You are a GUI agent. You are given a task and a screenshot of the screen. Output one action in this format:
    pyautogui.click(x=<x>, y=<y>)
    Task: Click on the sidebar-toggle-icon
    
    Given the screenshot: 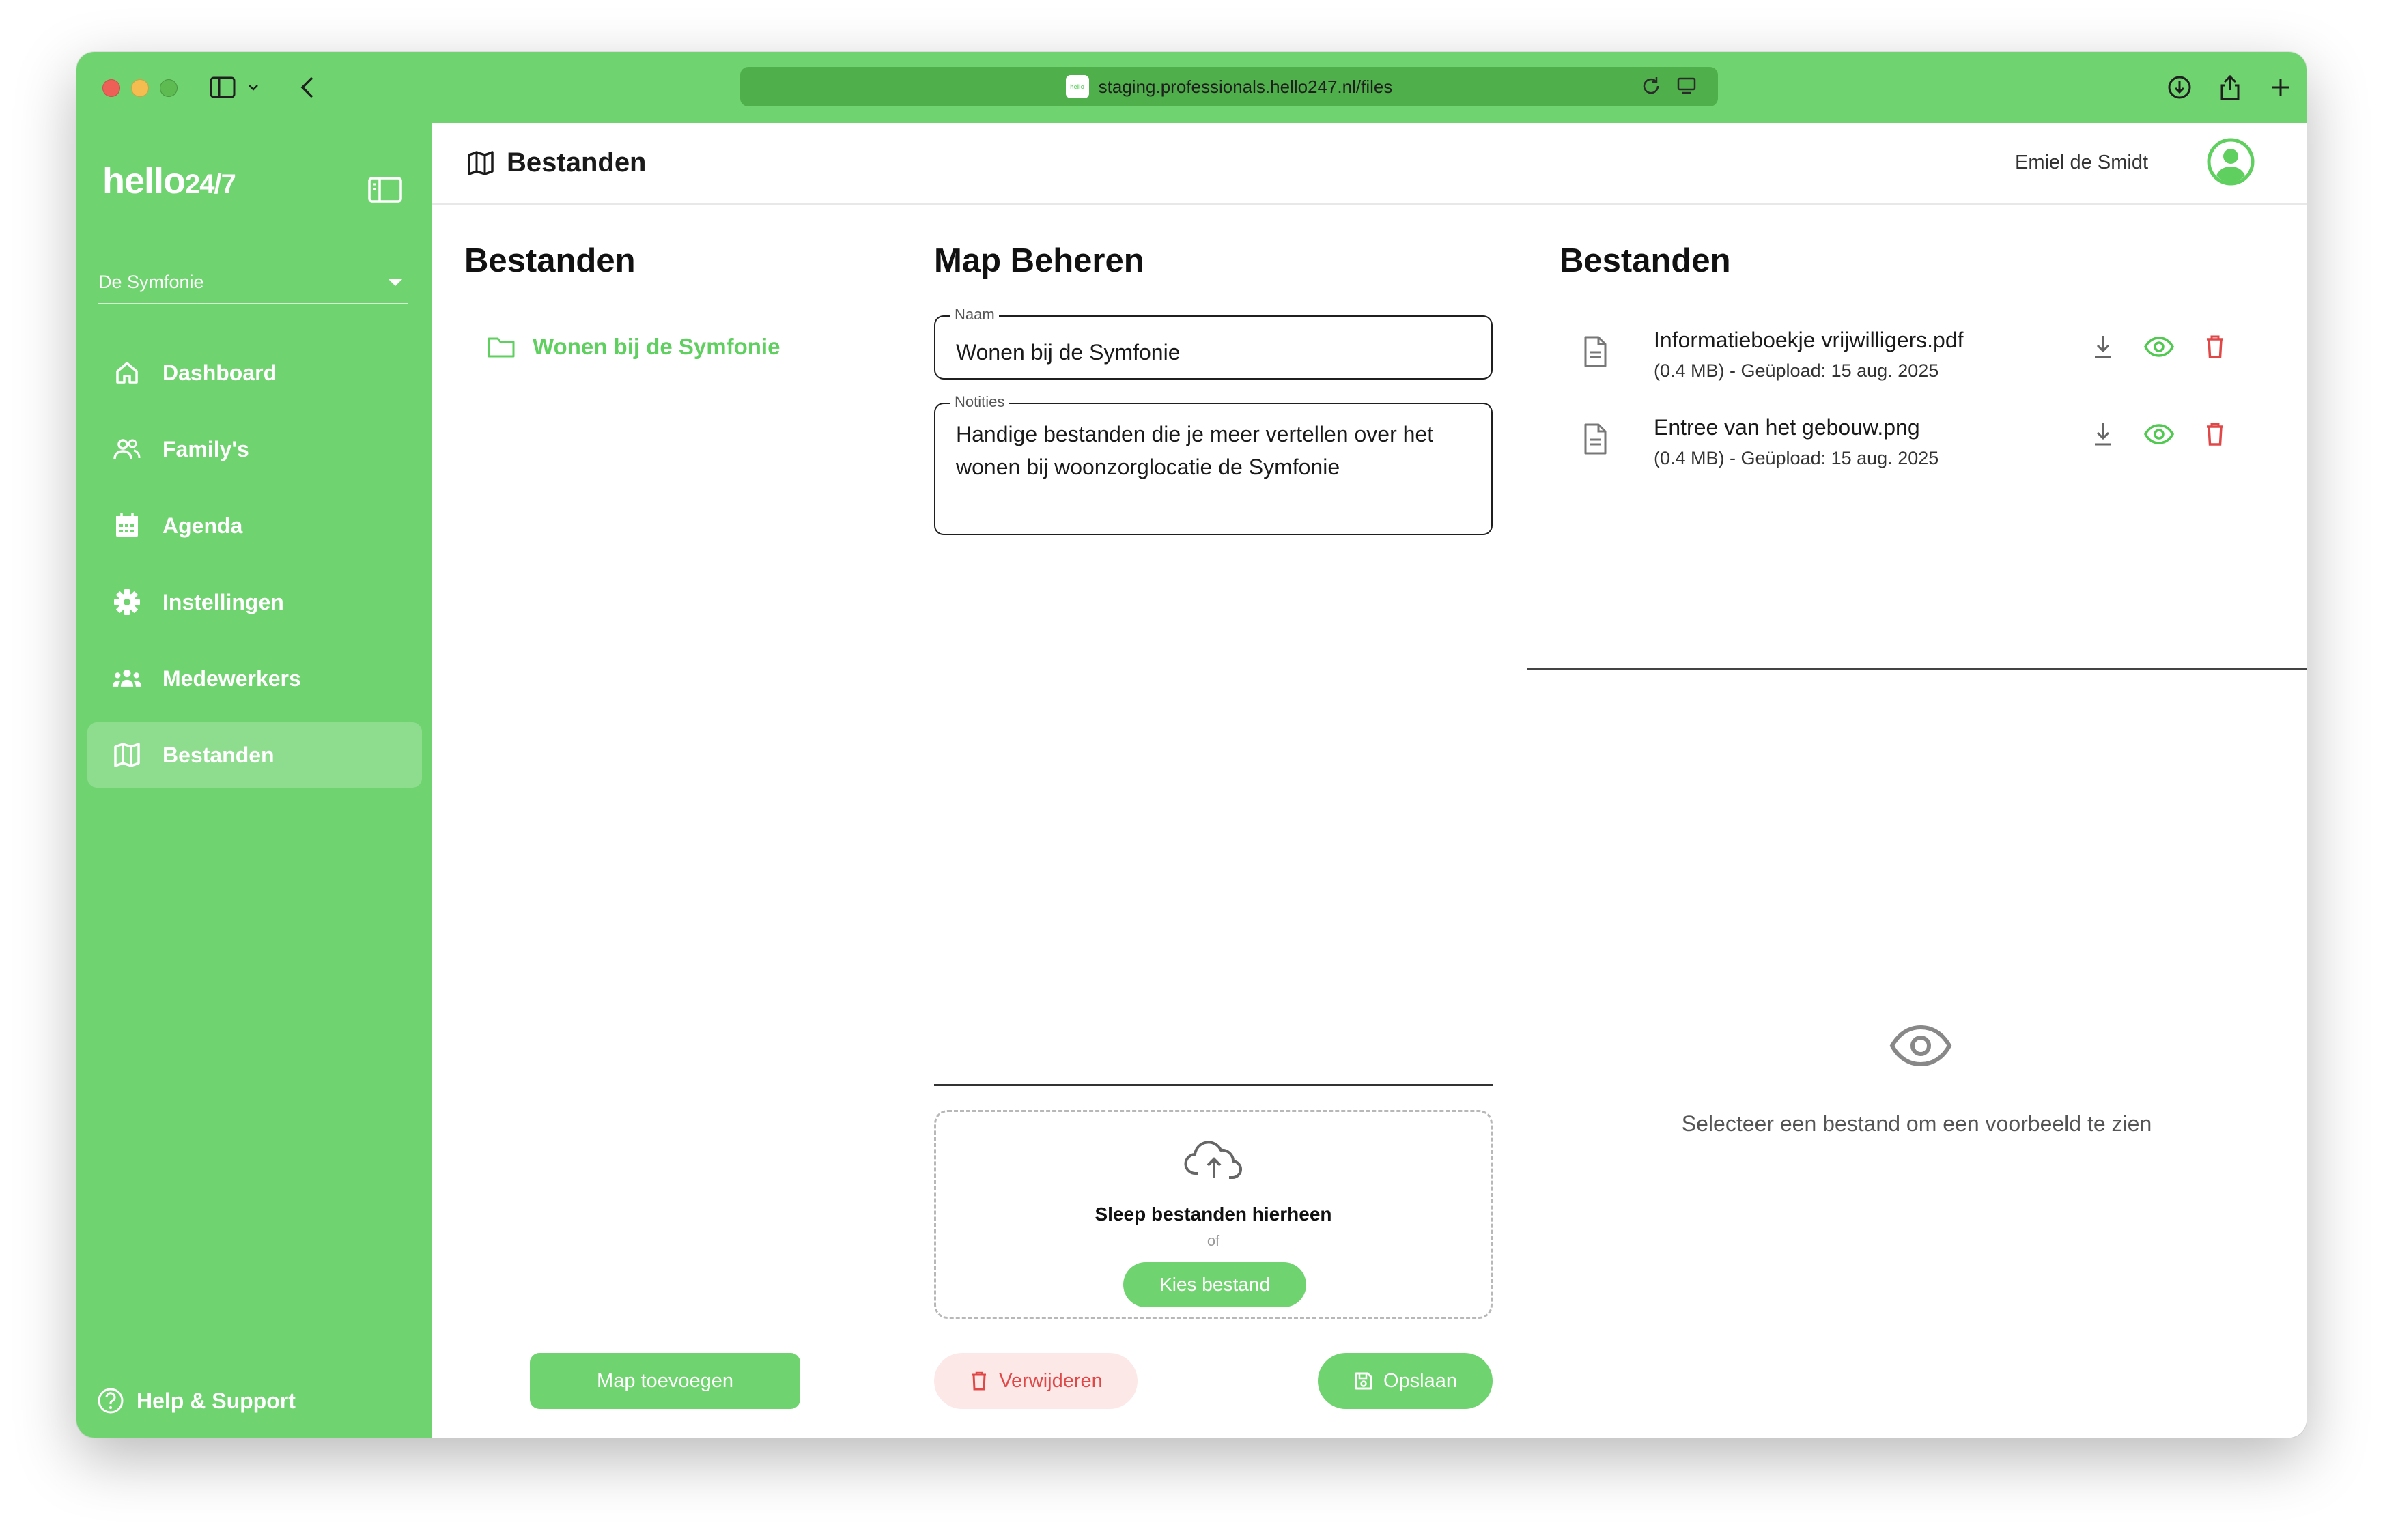 What is the action you would take?
    pyautogui.click(x=223, y=87)
    